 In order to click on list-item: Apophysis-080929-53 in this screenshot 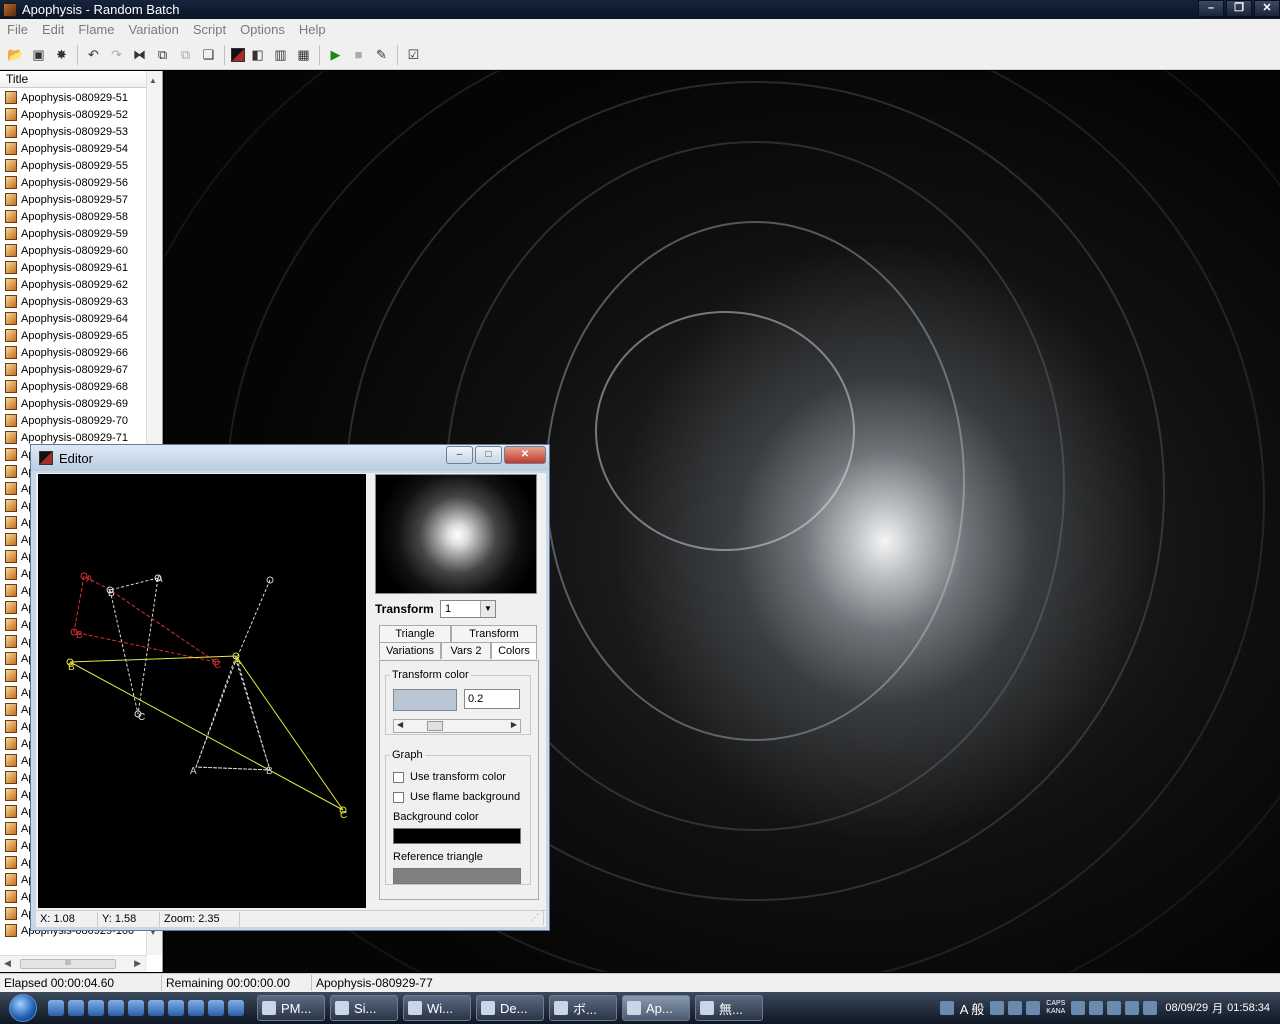, I will do `click(72, 131)`.